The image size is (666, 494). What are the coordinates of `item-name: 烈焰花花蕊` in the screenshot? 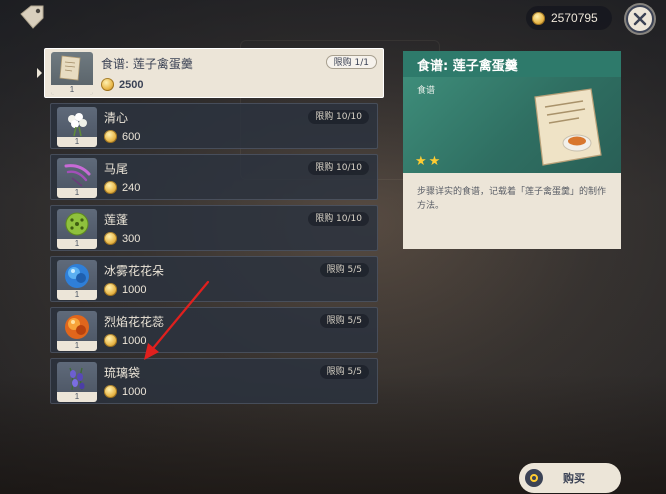 It's located at (134, 322).